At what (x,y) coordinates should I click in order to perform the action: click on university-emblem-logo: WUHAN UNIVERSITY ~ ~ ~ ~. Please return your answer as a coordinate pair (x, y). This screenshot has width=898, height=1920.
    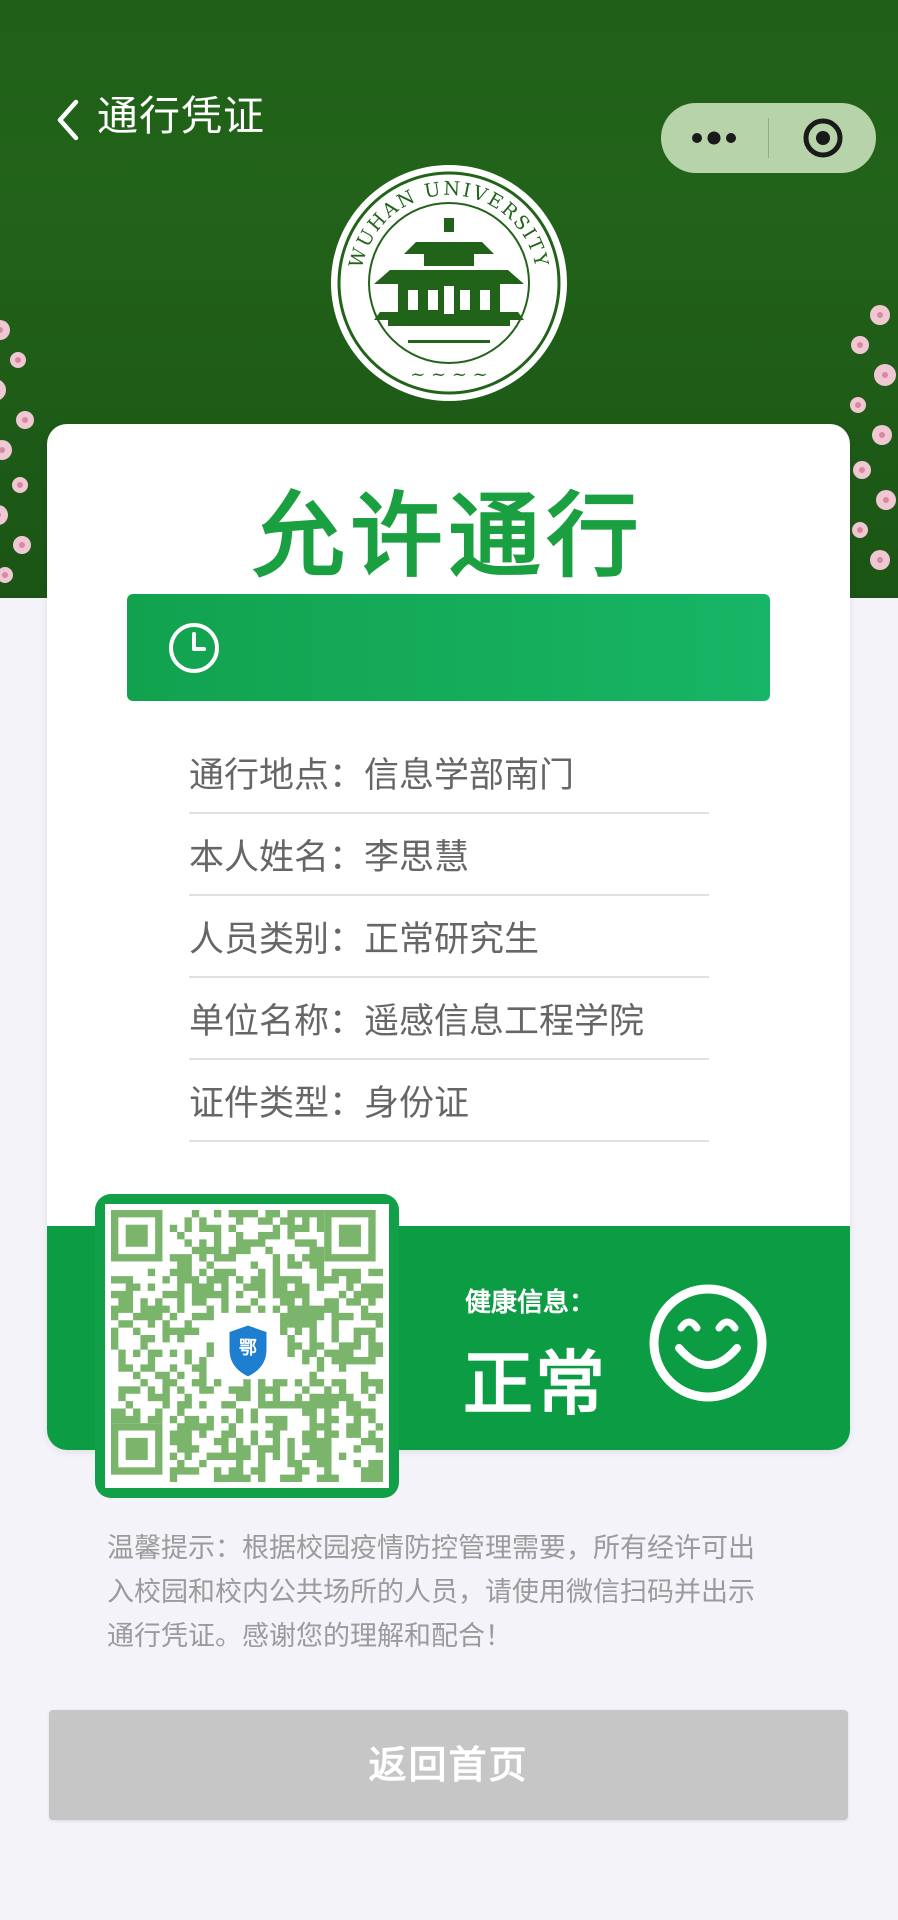
    Looking at the image, I should click on (449, 283).